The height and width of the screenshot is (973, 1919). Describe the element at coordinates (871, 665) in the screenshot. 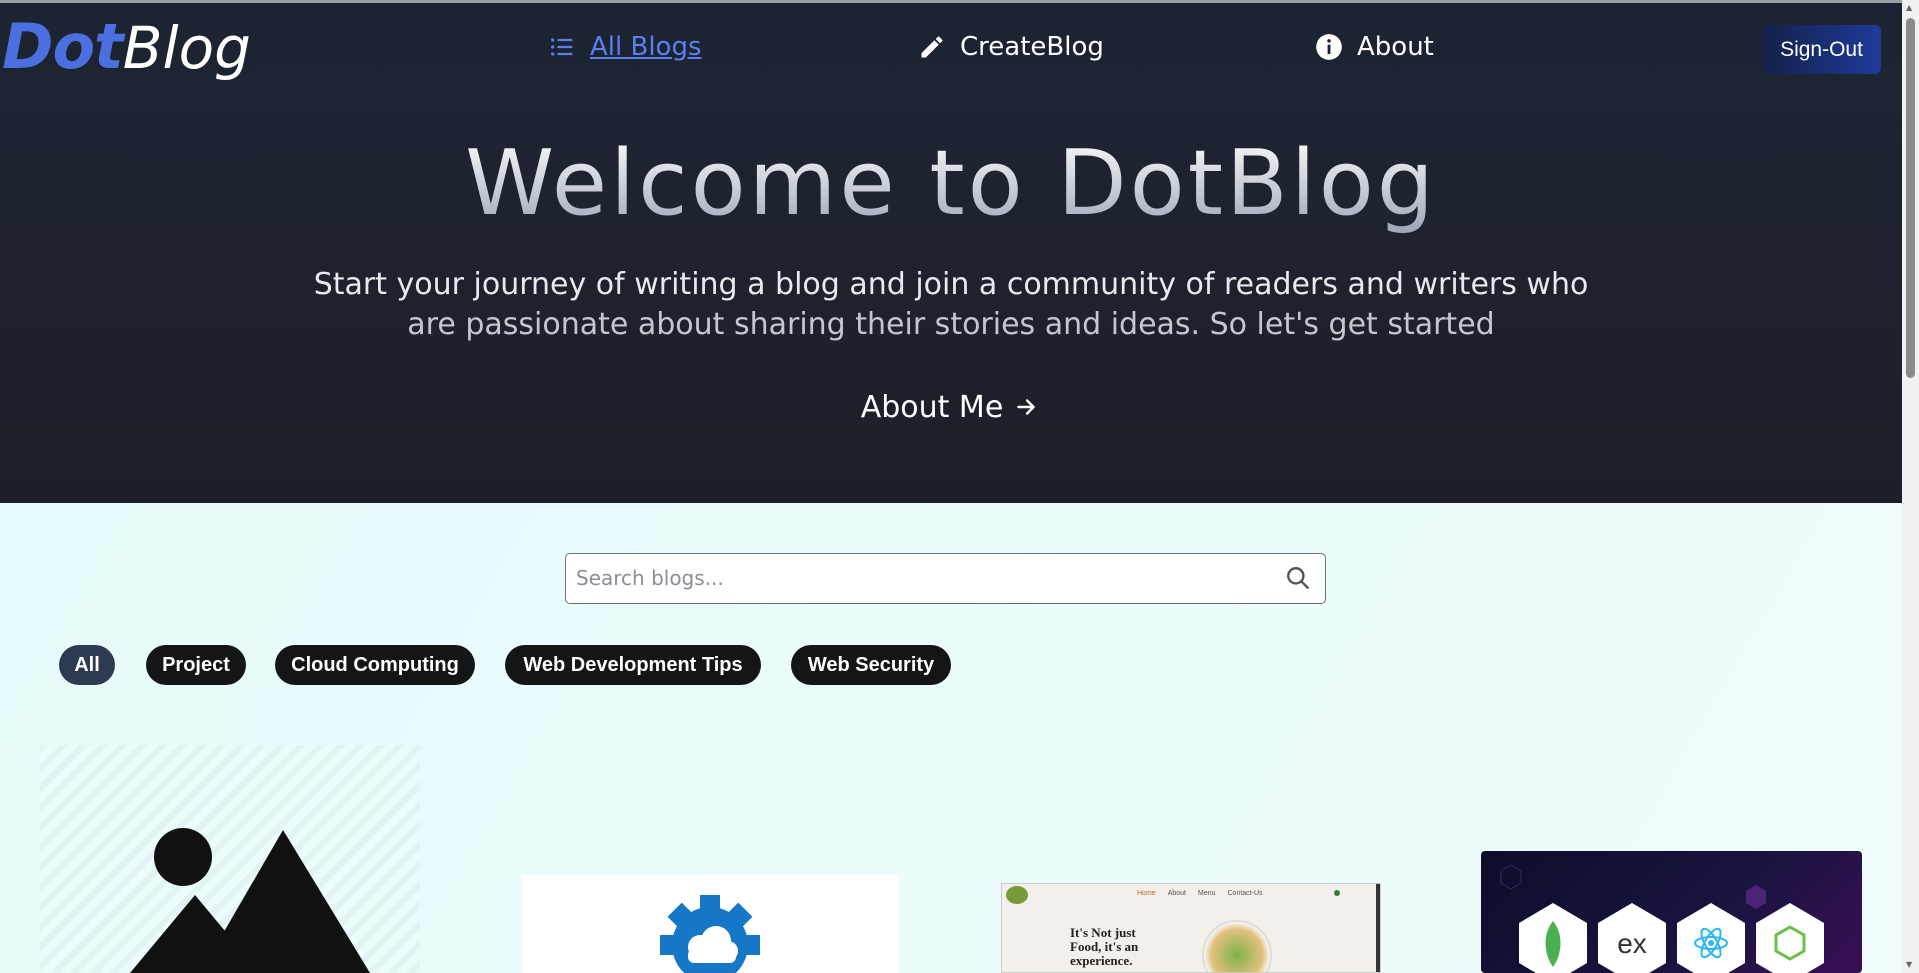

I see `tag-web-security: Web Security` at that location.